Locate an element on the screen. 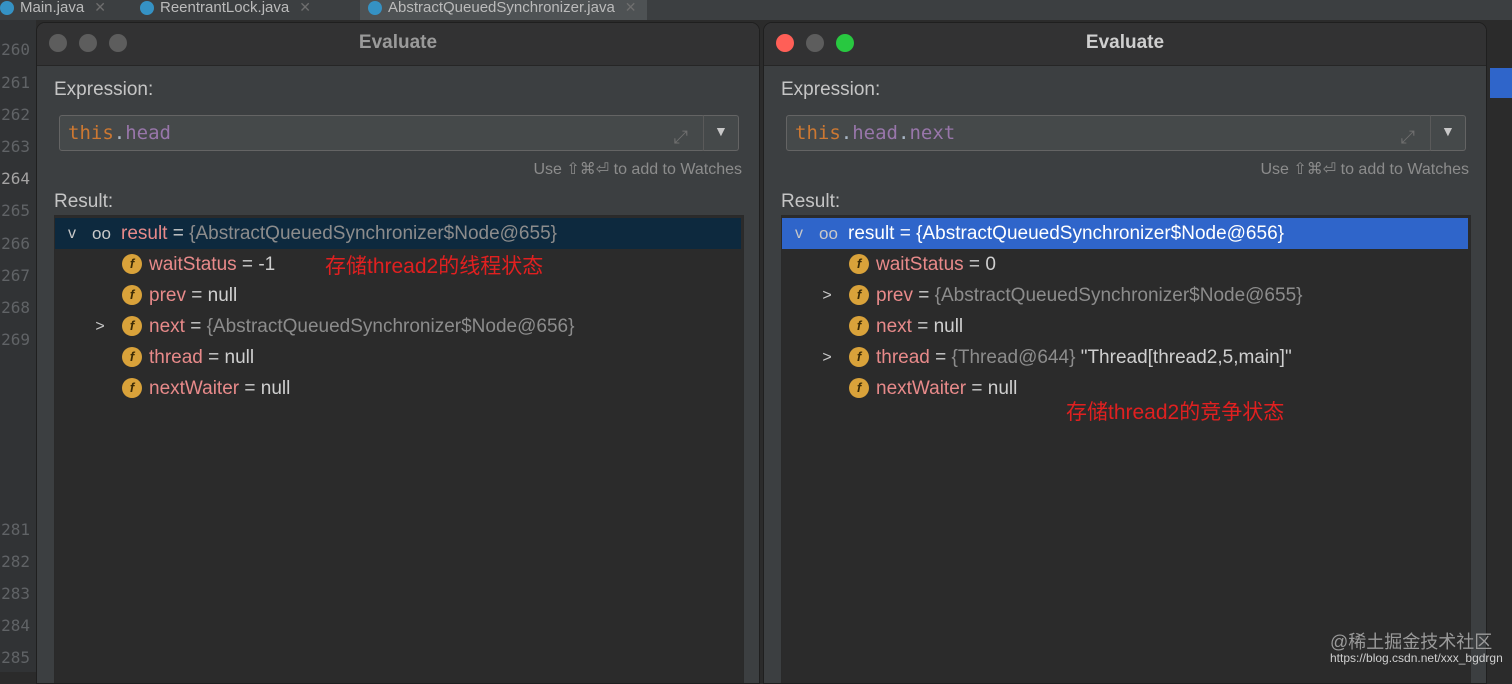 Image resolution: width=1512 pixels, height=684 pixels. line-number: 263 is located at coordinates (15, 146).